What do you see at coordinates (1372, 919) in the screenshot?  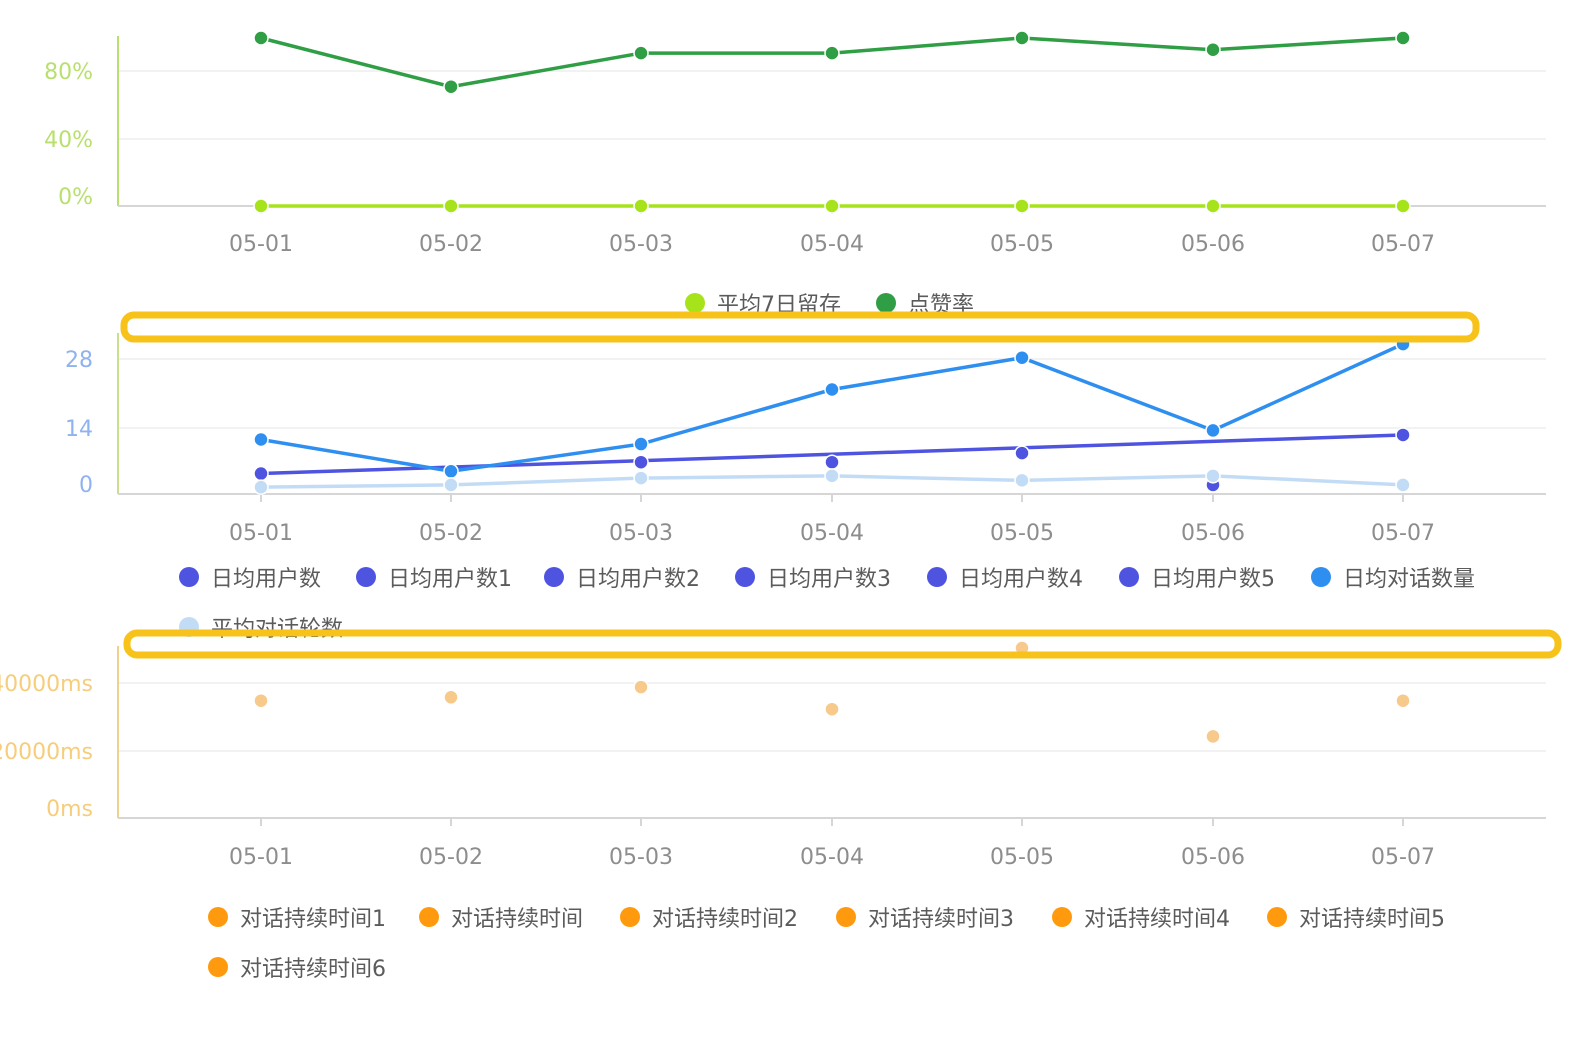 I see `legend-label: 对话持续时间5` at bounding box center [1372, 919].